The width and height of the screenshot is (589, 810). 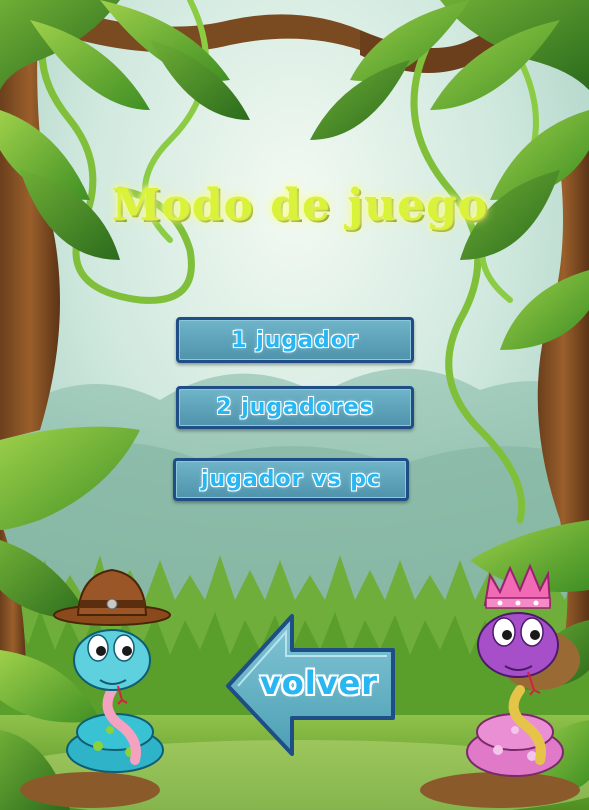 I want to click on two-players-button: 2 Jugadores, so click(x=295, y=407).